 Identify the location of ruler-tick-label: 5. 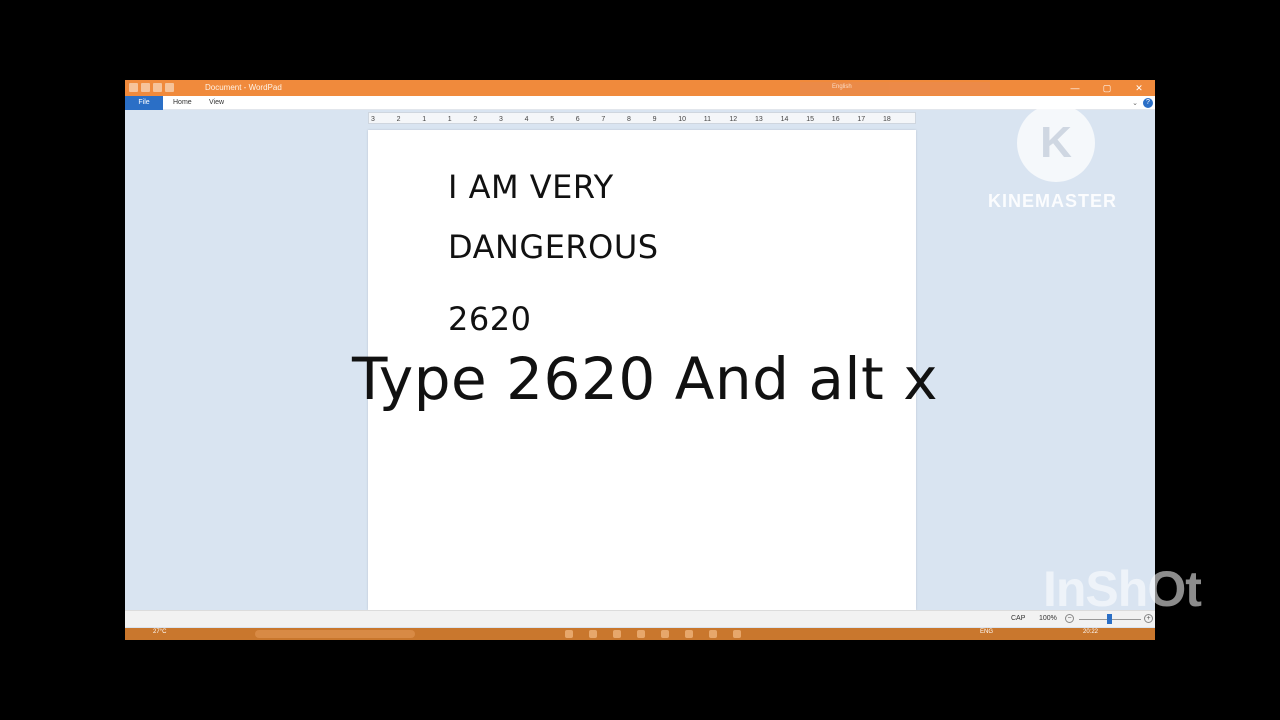
(552, 119).